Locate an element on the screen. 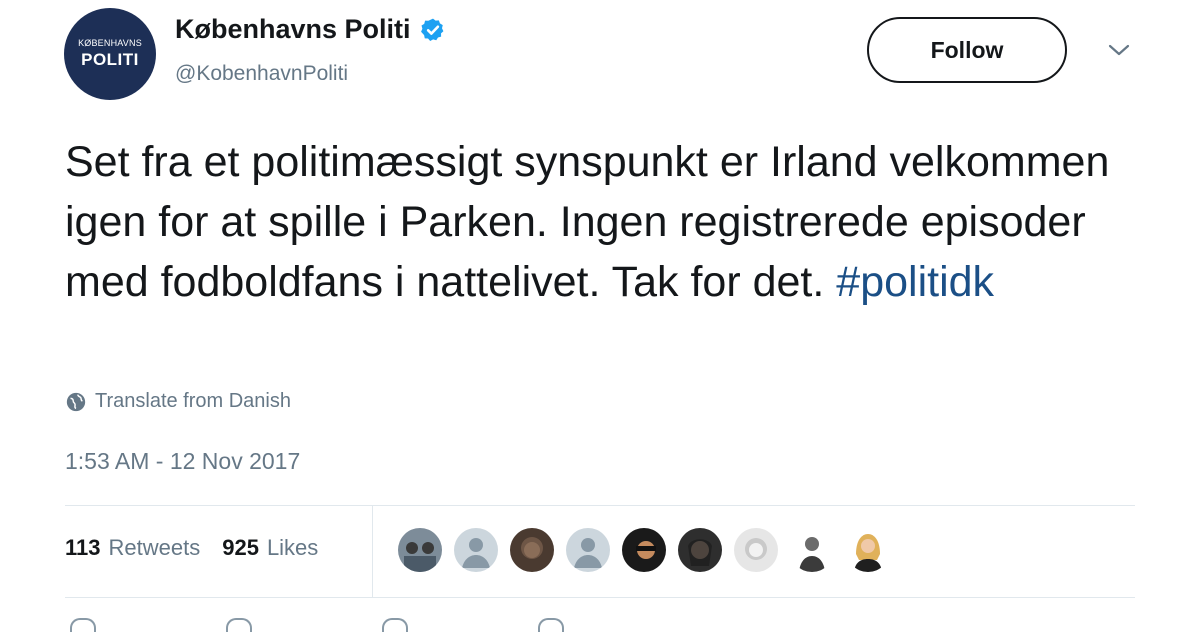  globe-icon is located at coordinates (76, 401).